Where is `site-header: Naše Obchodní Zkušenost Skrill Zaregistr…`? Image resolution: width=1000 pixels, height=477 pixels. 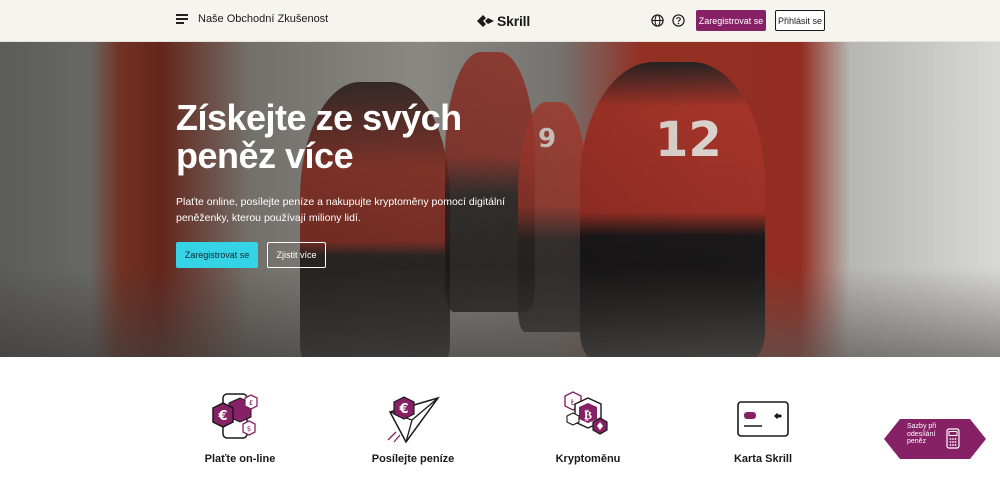
site-header: Naše Obchodní Zkušenost Skrill Zaregistr… is located at coordinates (500, 21).